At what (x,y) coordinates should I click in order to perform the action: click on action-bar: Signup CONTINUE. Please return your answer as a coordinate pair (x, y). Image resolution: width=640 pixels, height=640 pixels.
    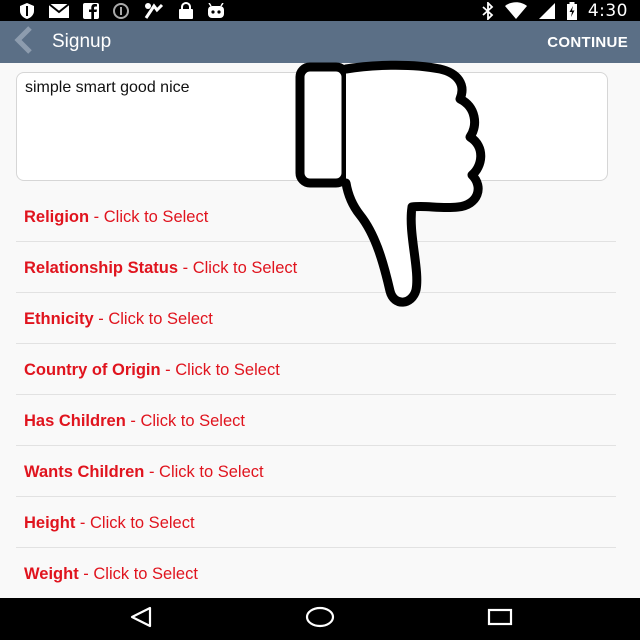
    Looking at the image, I should click on (320, 42).